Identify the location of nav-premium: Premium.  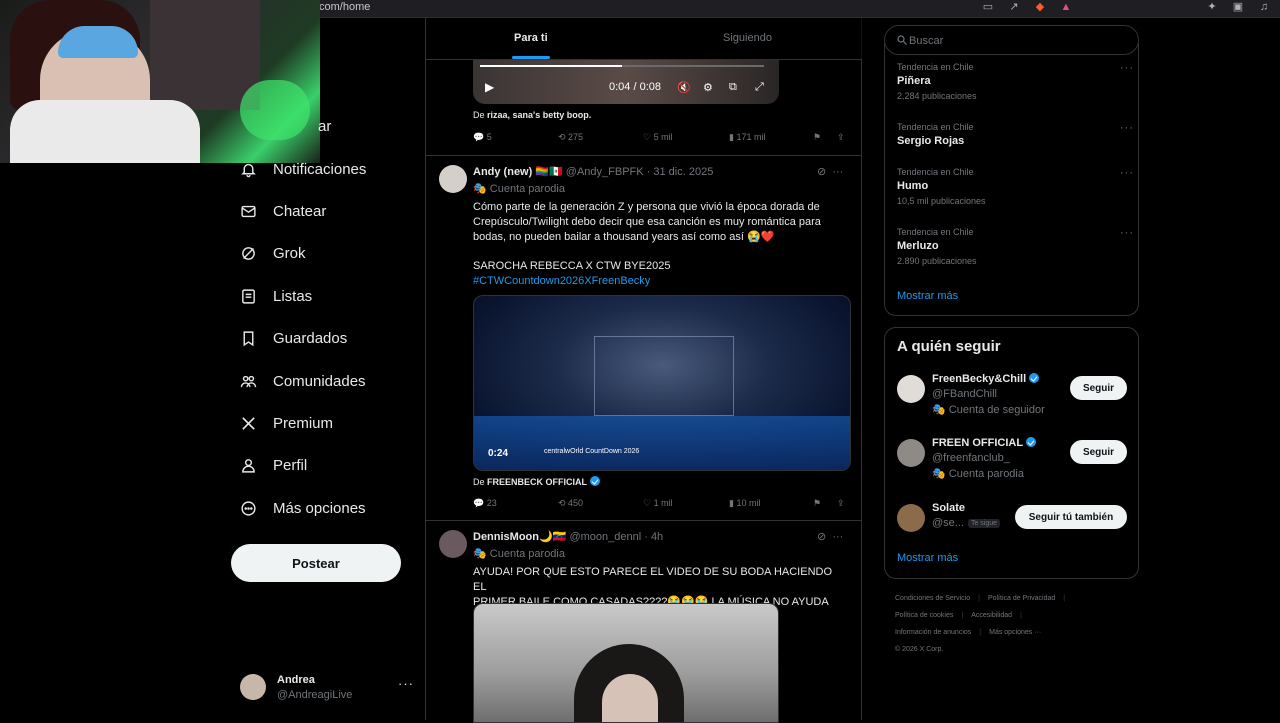
(286, 423).